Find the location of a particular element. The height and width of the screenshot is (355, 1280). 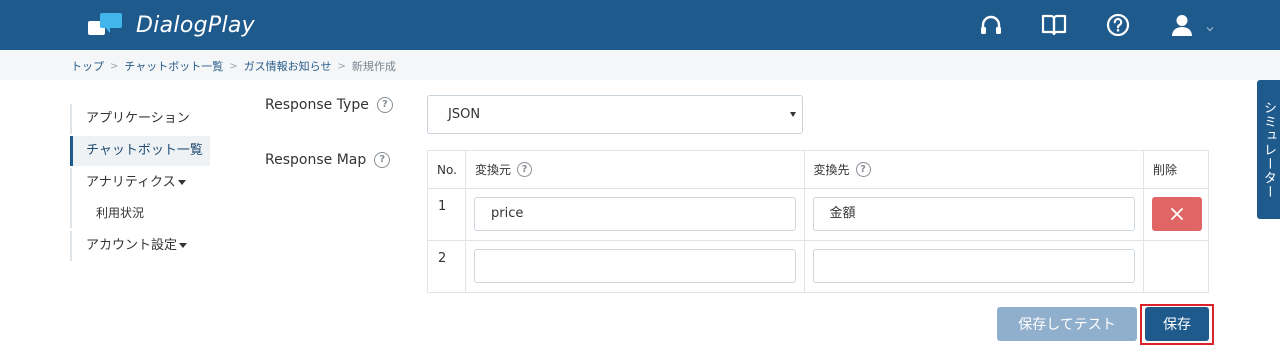

app-logo: DialogPlay is located at coordinates (171, 25).